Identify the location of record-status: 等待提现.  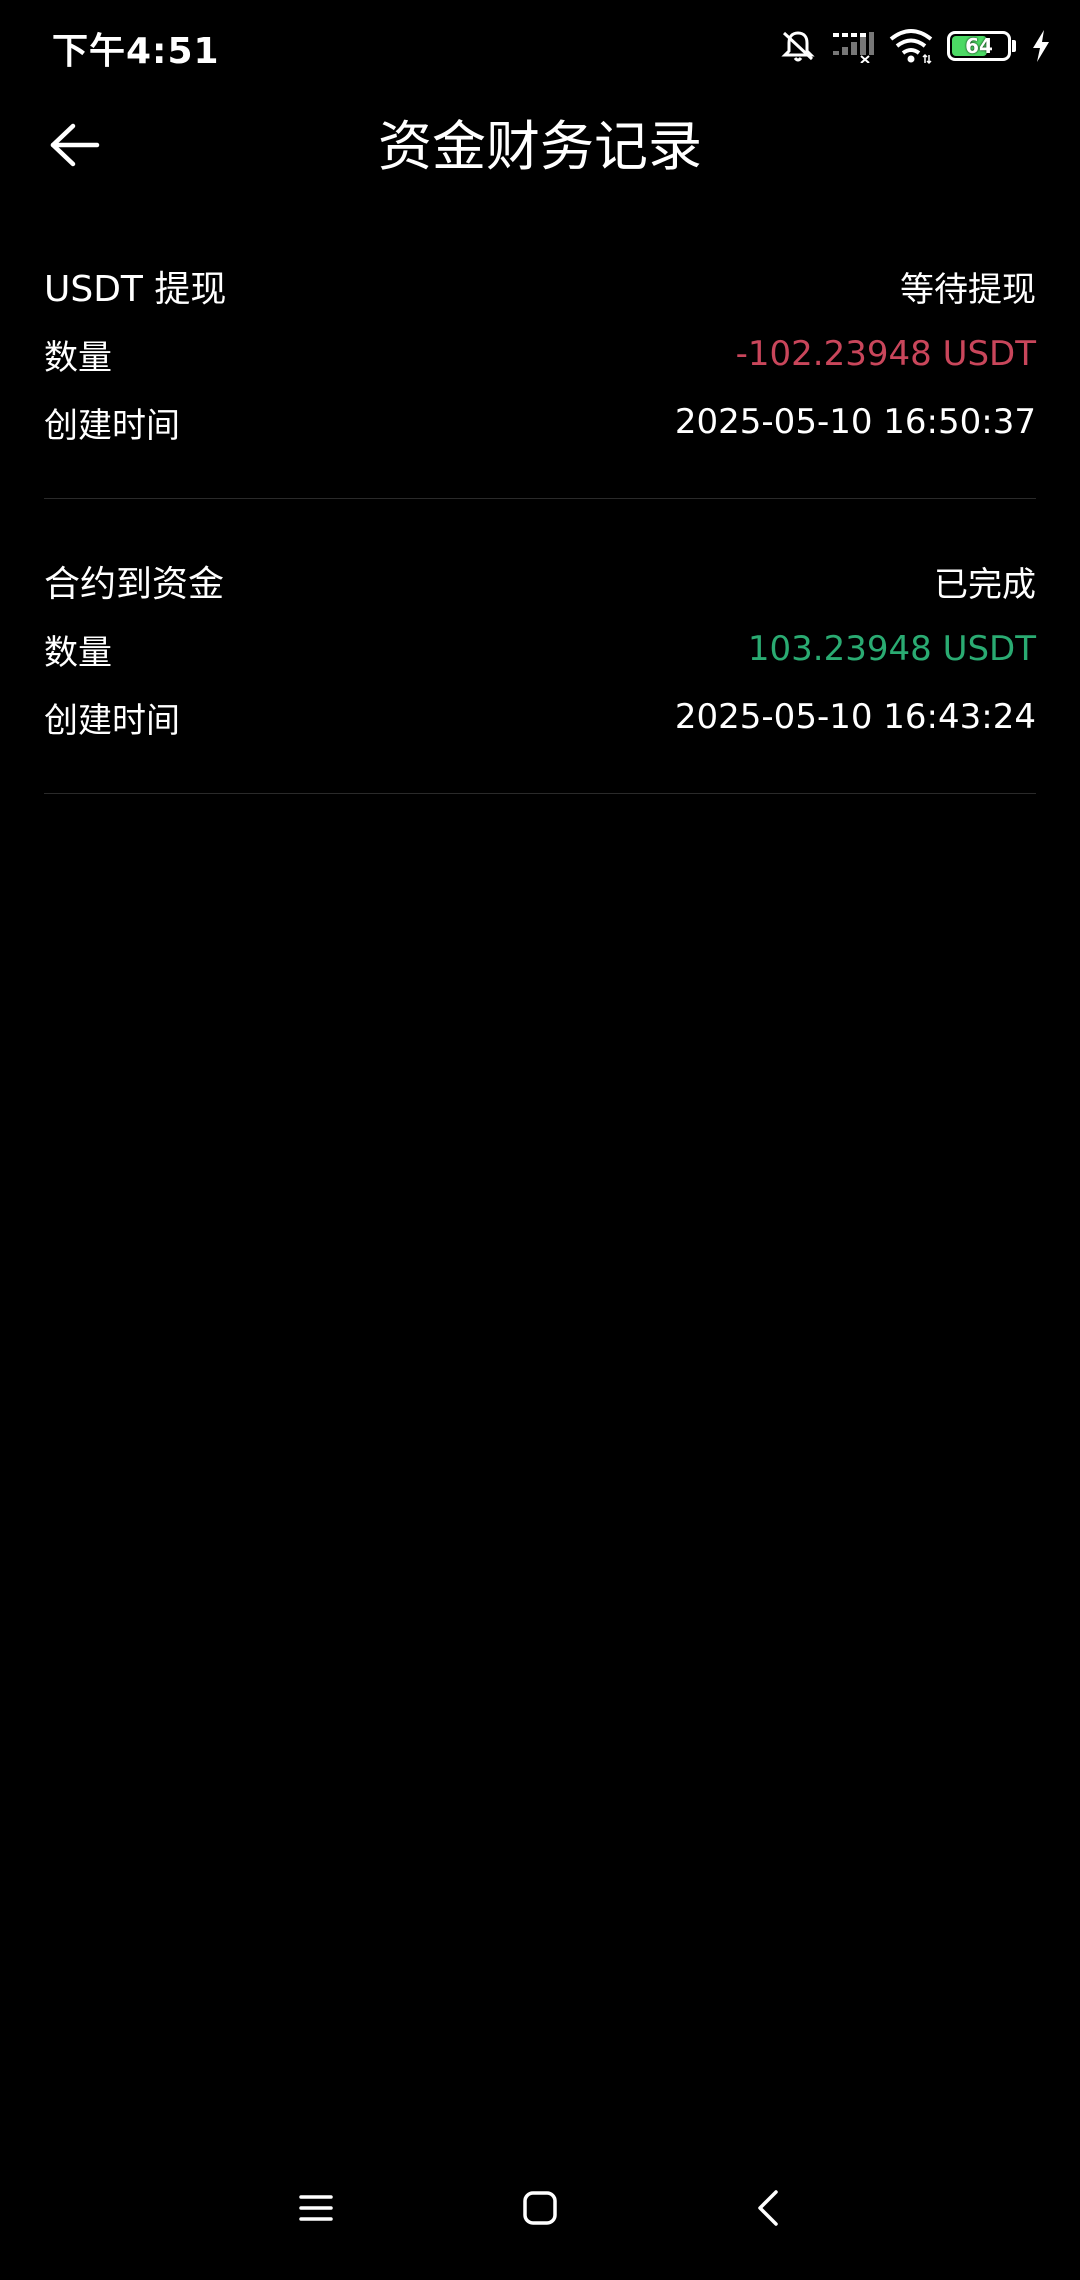
(968, 289).